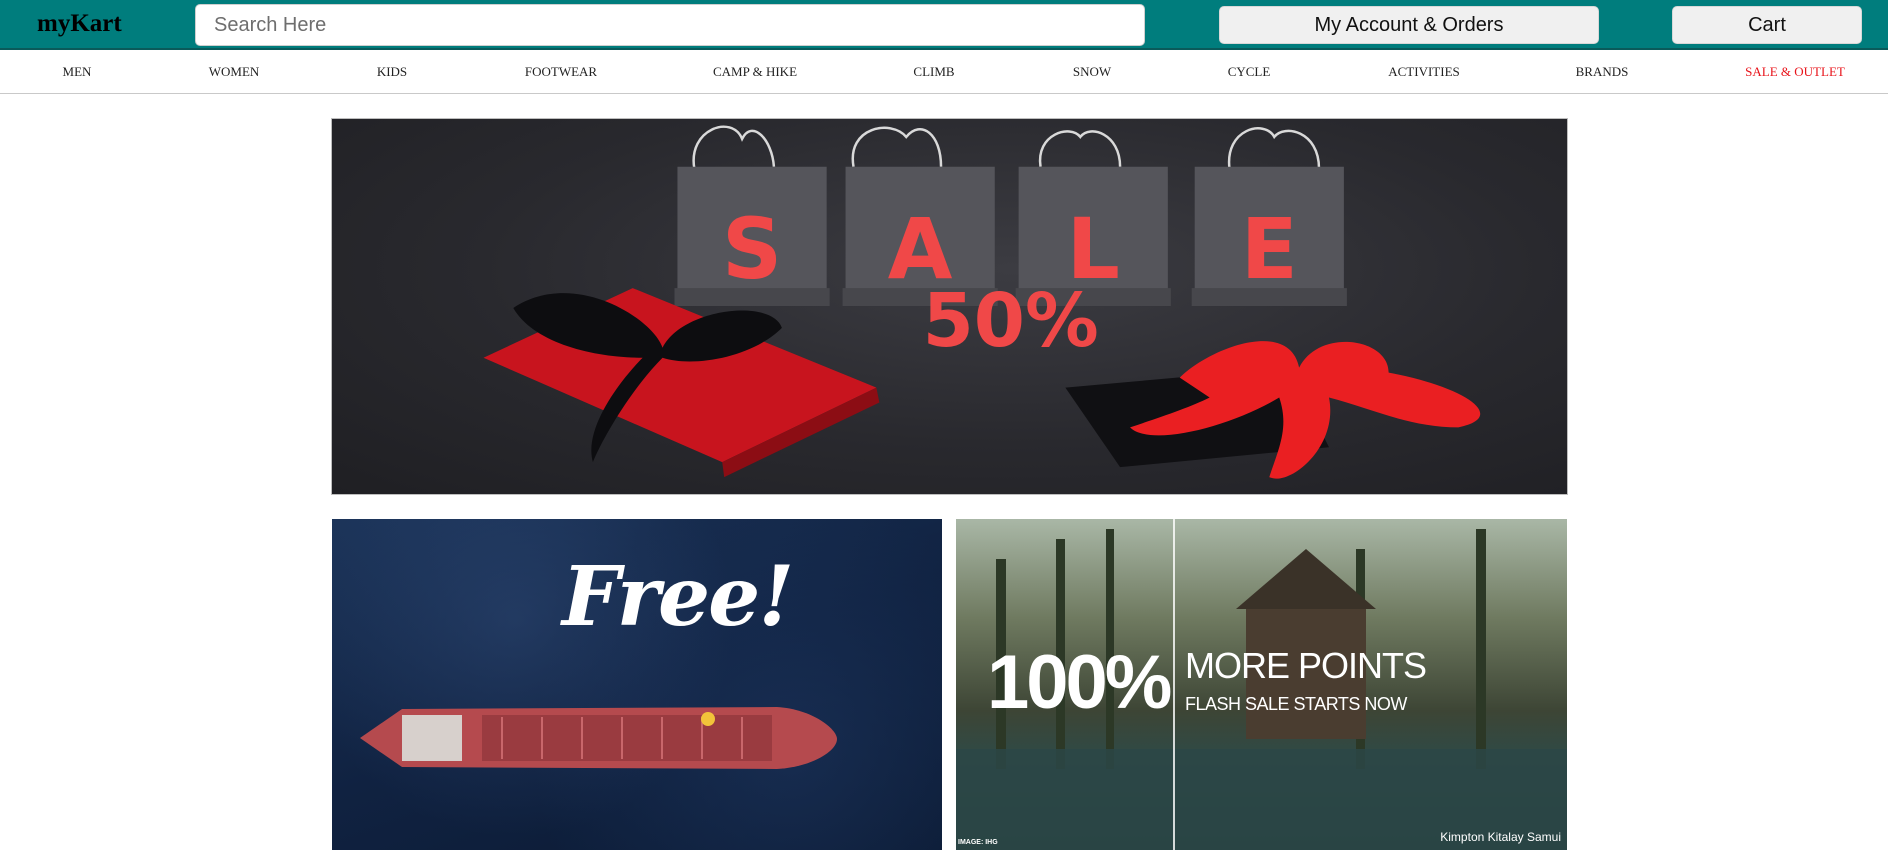 The image size is (1888, 856). Describe the element at coordinates (1011, 321) in the screenshot. I see `discount-text: 50%` at that location.